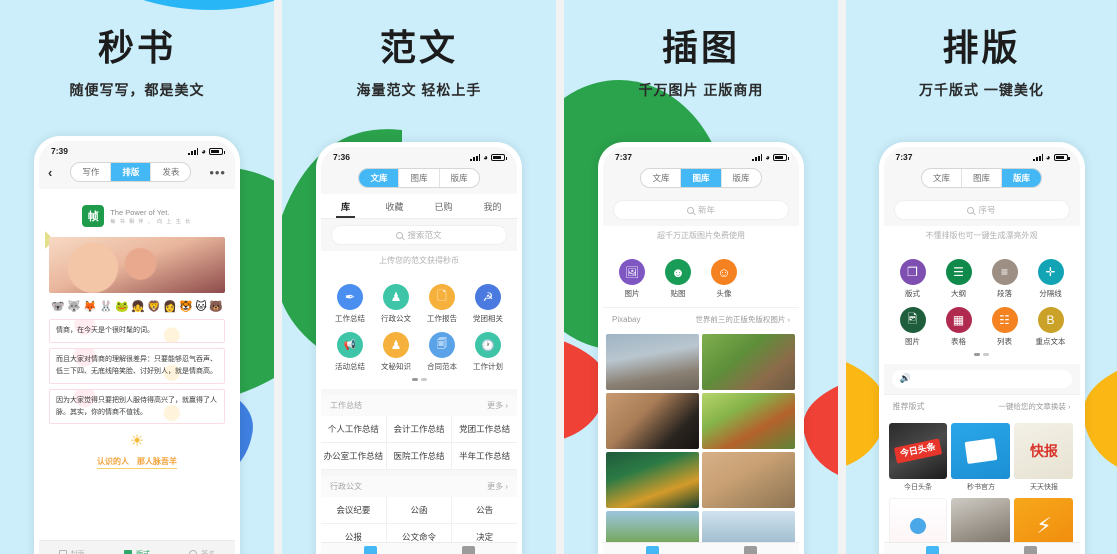  I want to click on source-note-link: 世界前三的正版免版权图片 ›, so click(742, 319).